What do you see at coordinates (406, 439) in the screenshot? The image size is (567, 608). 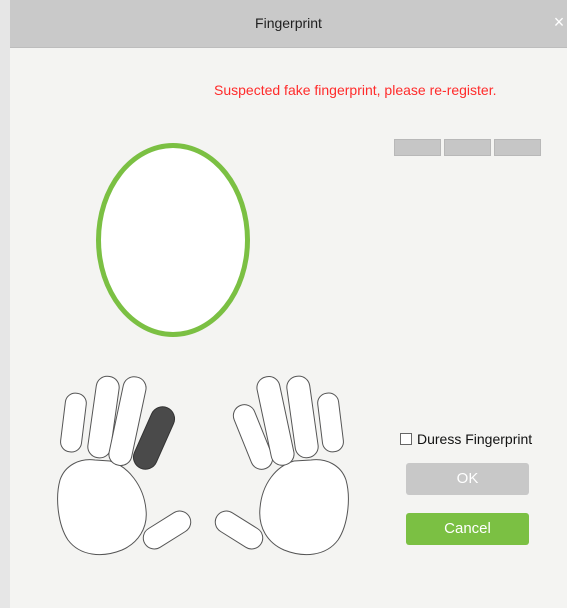 I see `duress-checkbox` at bounding box center [406, 439].